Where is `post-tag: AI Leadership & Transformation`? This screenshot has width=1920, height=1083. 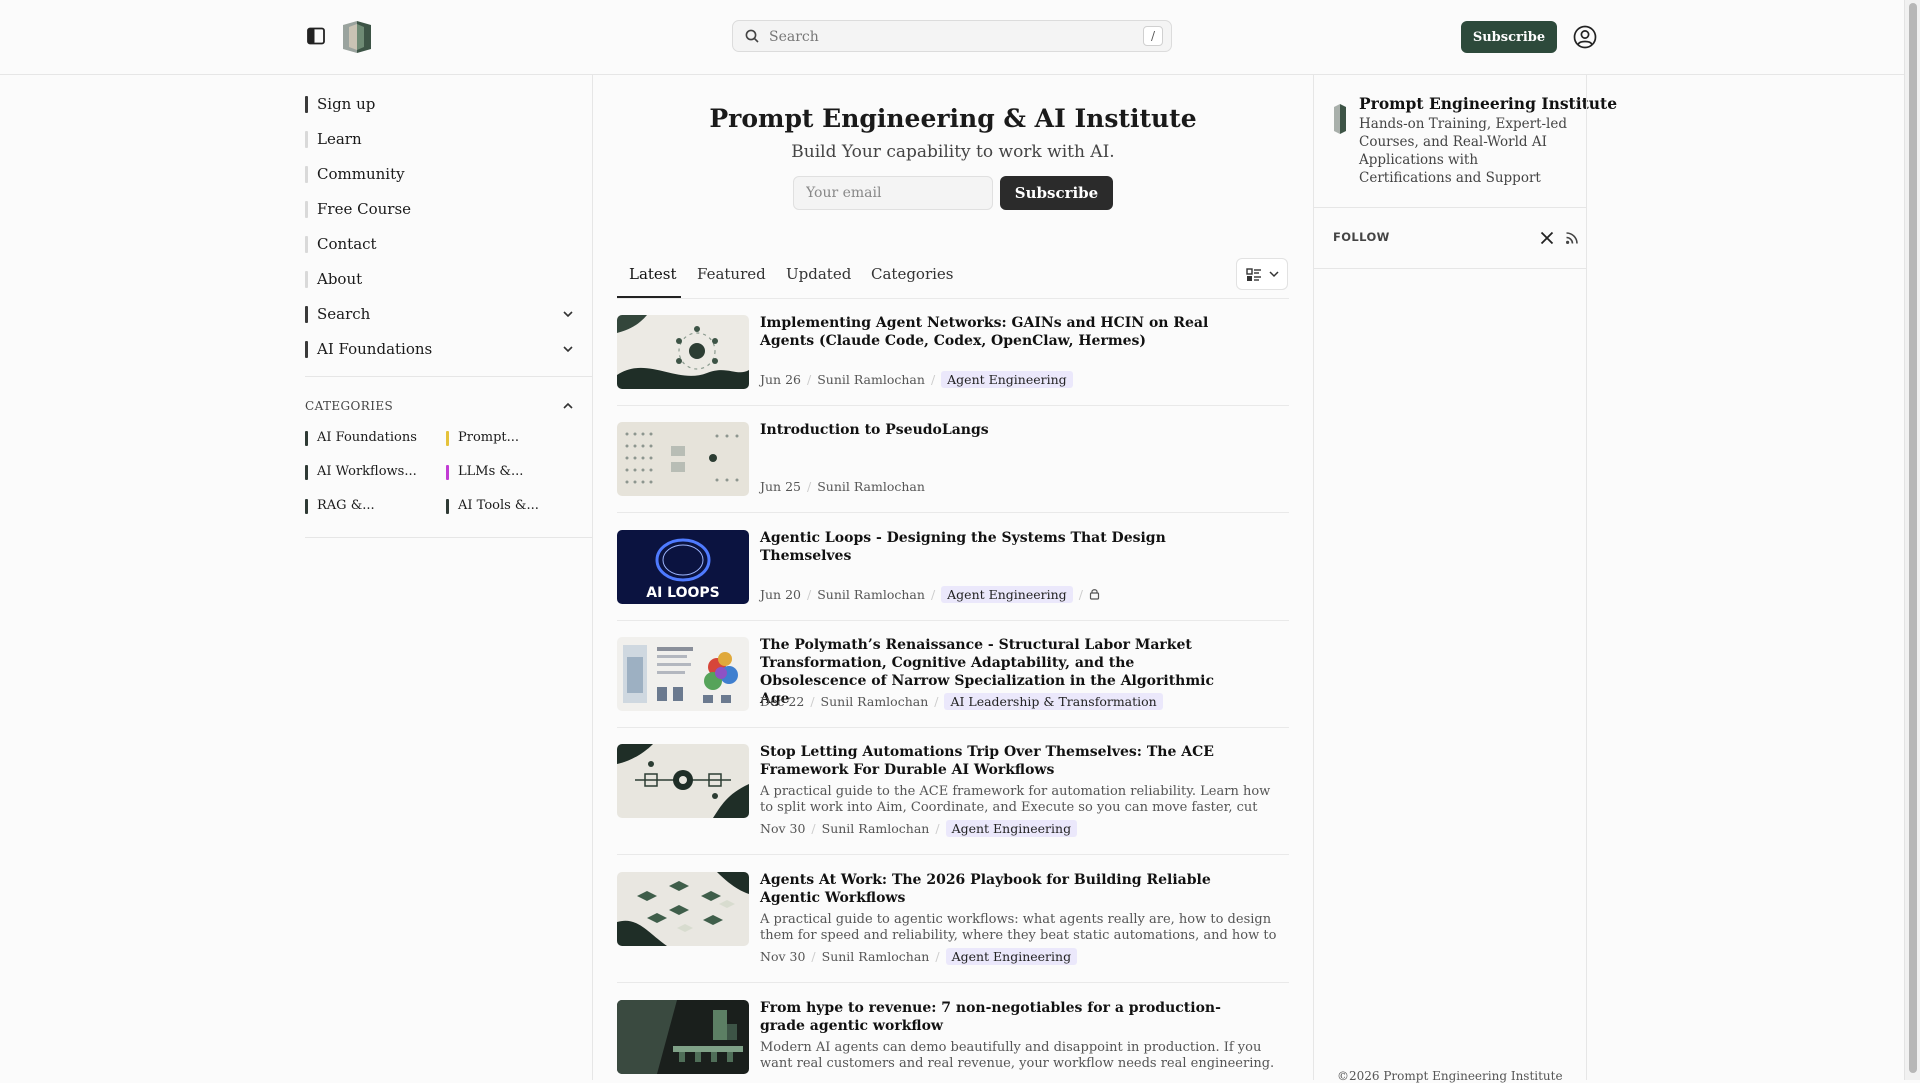
post-tag: AI Leadership & Transformation is located at coordinates (1053, 701).